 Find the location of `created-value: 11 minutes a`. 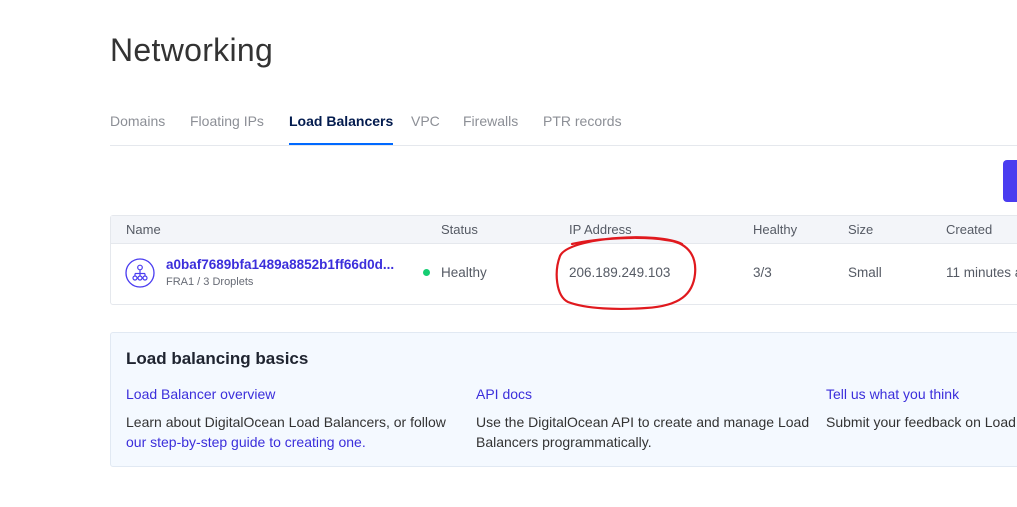

created-value: 11 minutes a is located at coordinates (981, 272).